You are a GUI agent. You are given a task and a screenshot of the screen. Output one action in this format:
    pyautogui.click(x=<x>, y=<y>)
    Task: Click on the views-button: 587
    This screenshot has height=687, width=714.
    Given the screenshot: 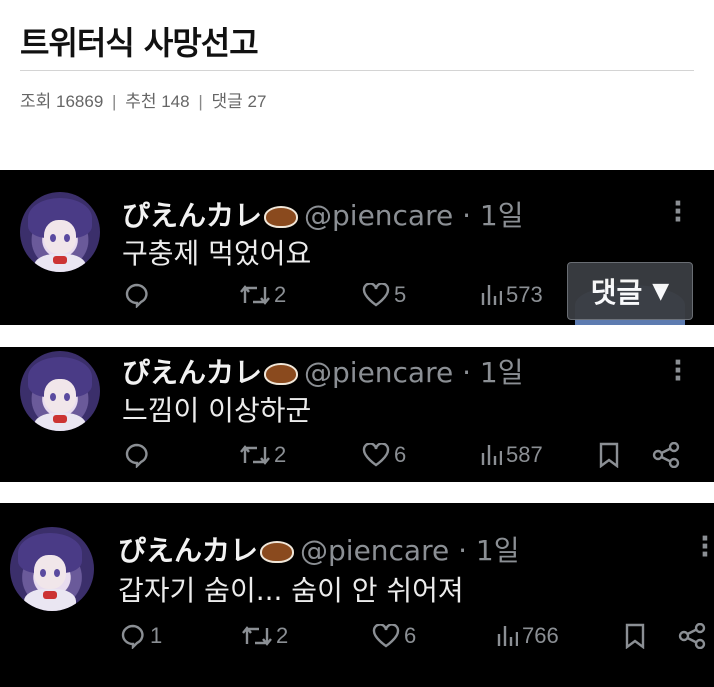 What is the action you would take?
    pyautogui.click(x=511, y=455)
    